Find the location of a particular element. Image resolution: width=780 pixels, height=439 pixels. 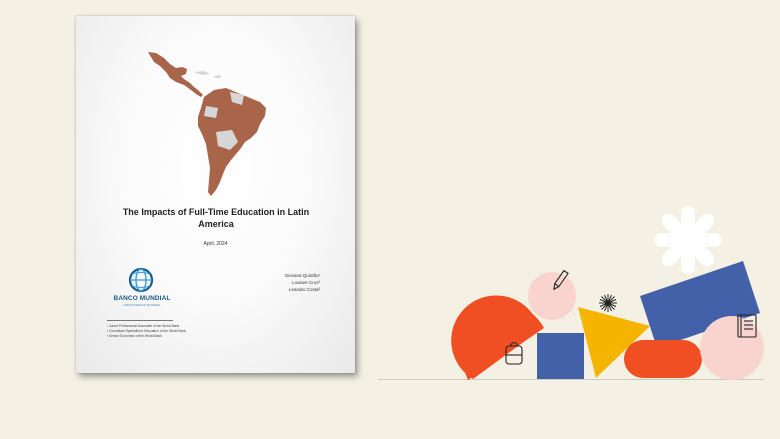

flower-shape is located at coordinates (688, 240).